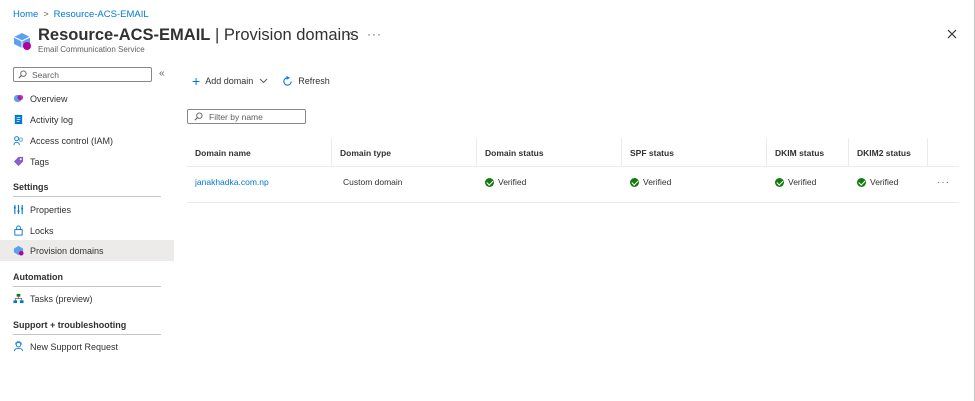 The image size is (975, 401). Describe the element at coordinates (67, 250) in the screenshot. I see `sidebar-item-label: Provision domains` at that location.